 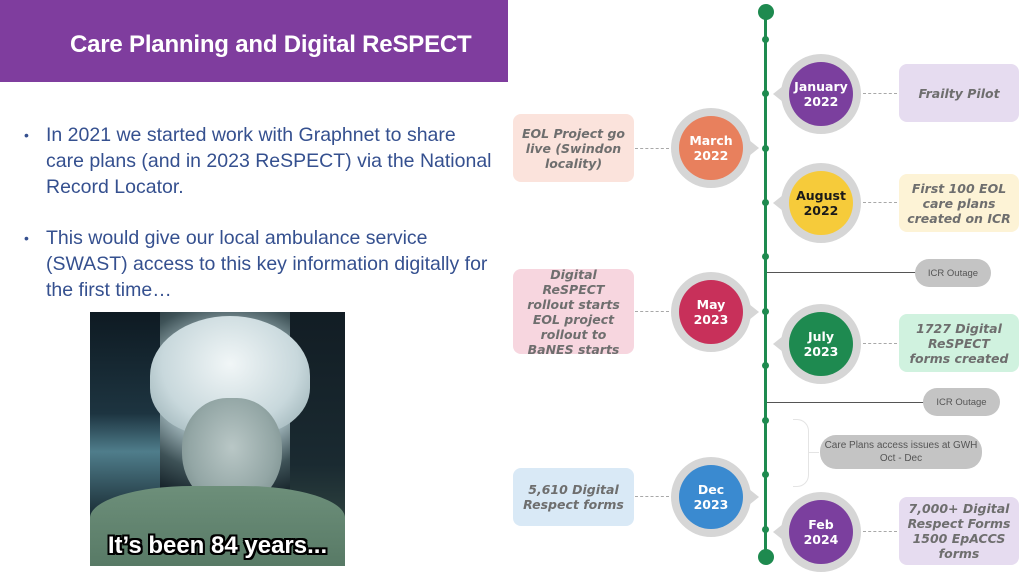 I want to click on title-bar: Care Planning and Digital ReSPECT, so click(x=254, y=41).